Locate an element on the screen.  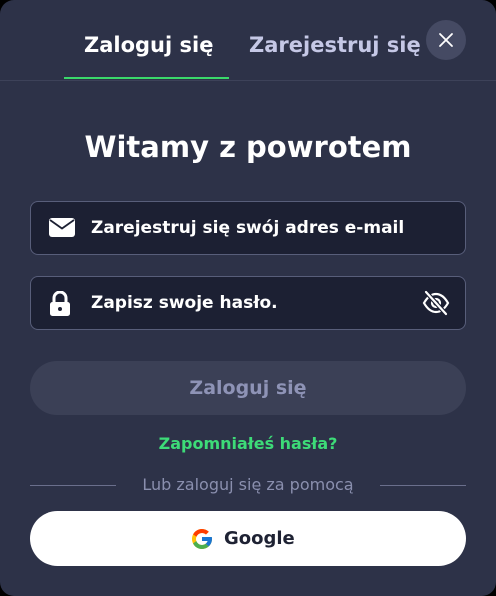
tab-register: Zarejestruj się is located at coordinates (335, 45).